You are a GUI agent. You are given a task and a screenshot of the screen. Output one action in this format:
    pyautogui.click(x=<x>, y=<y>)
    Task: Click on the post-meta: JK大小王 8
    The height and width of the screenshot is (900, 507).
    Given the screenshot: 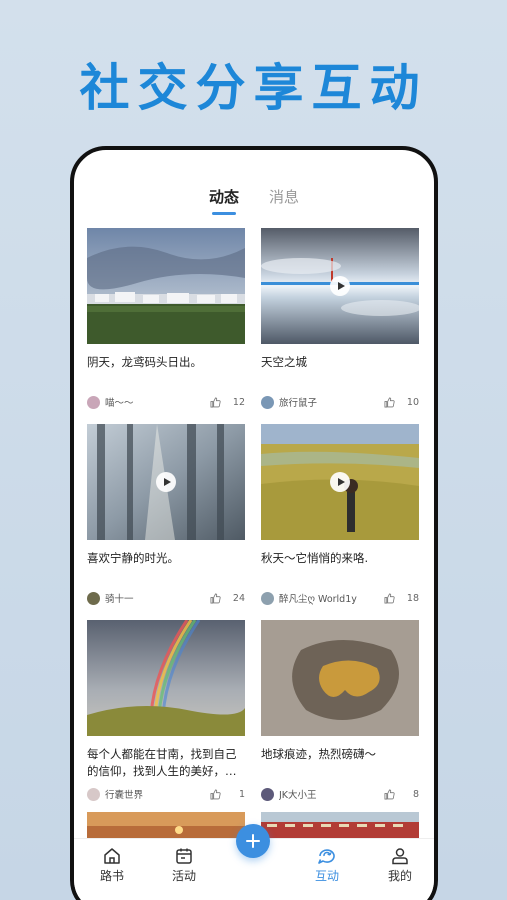 What is the action you would take?
    pyautogui.click(x=340, y=794)
    